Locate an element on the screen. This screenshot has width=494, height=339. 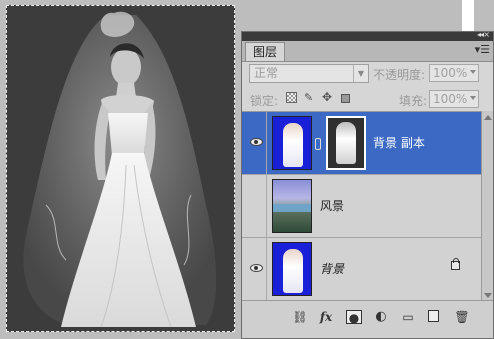
fill-value: 100% is located at coordinates (450, 99).